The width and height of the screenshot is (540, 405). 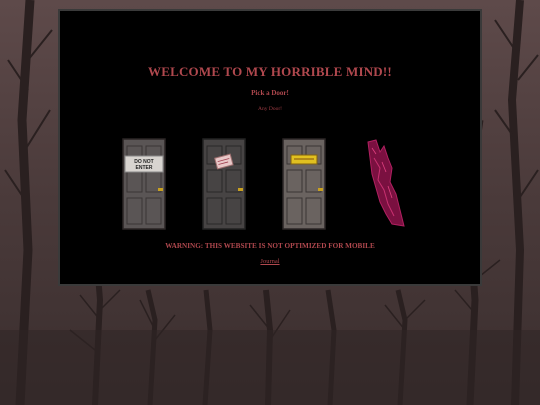 I want to click on door-3-link, so click(x=304, y=184).